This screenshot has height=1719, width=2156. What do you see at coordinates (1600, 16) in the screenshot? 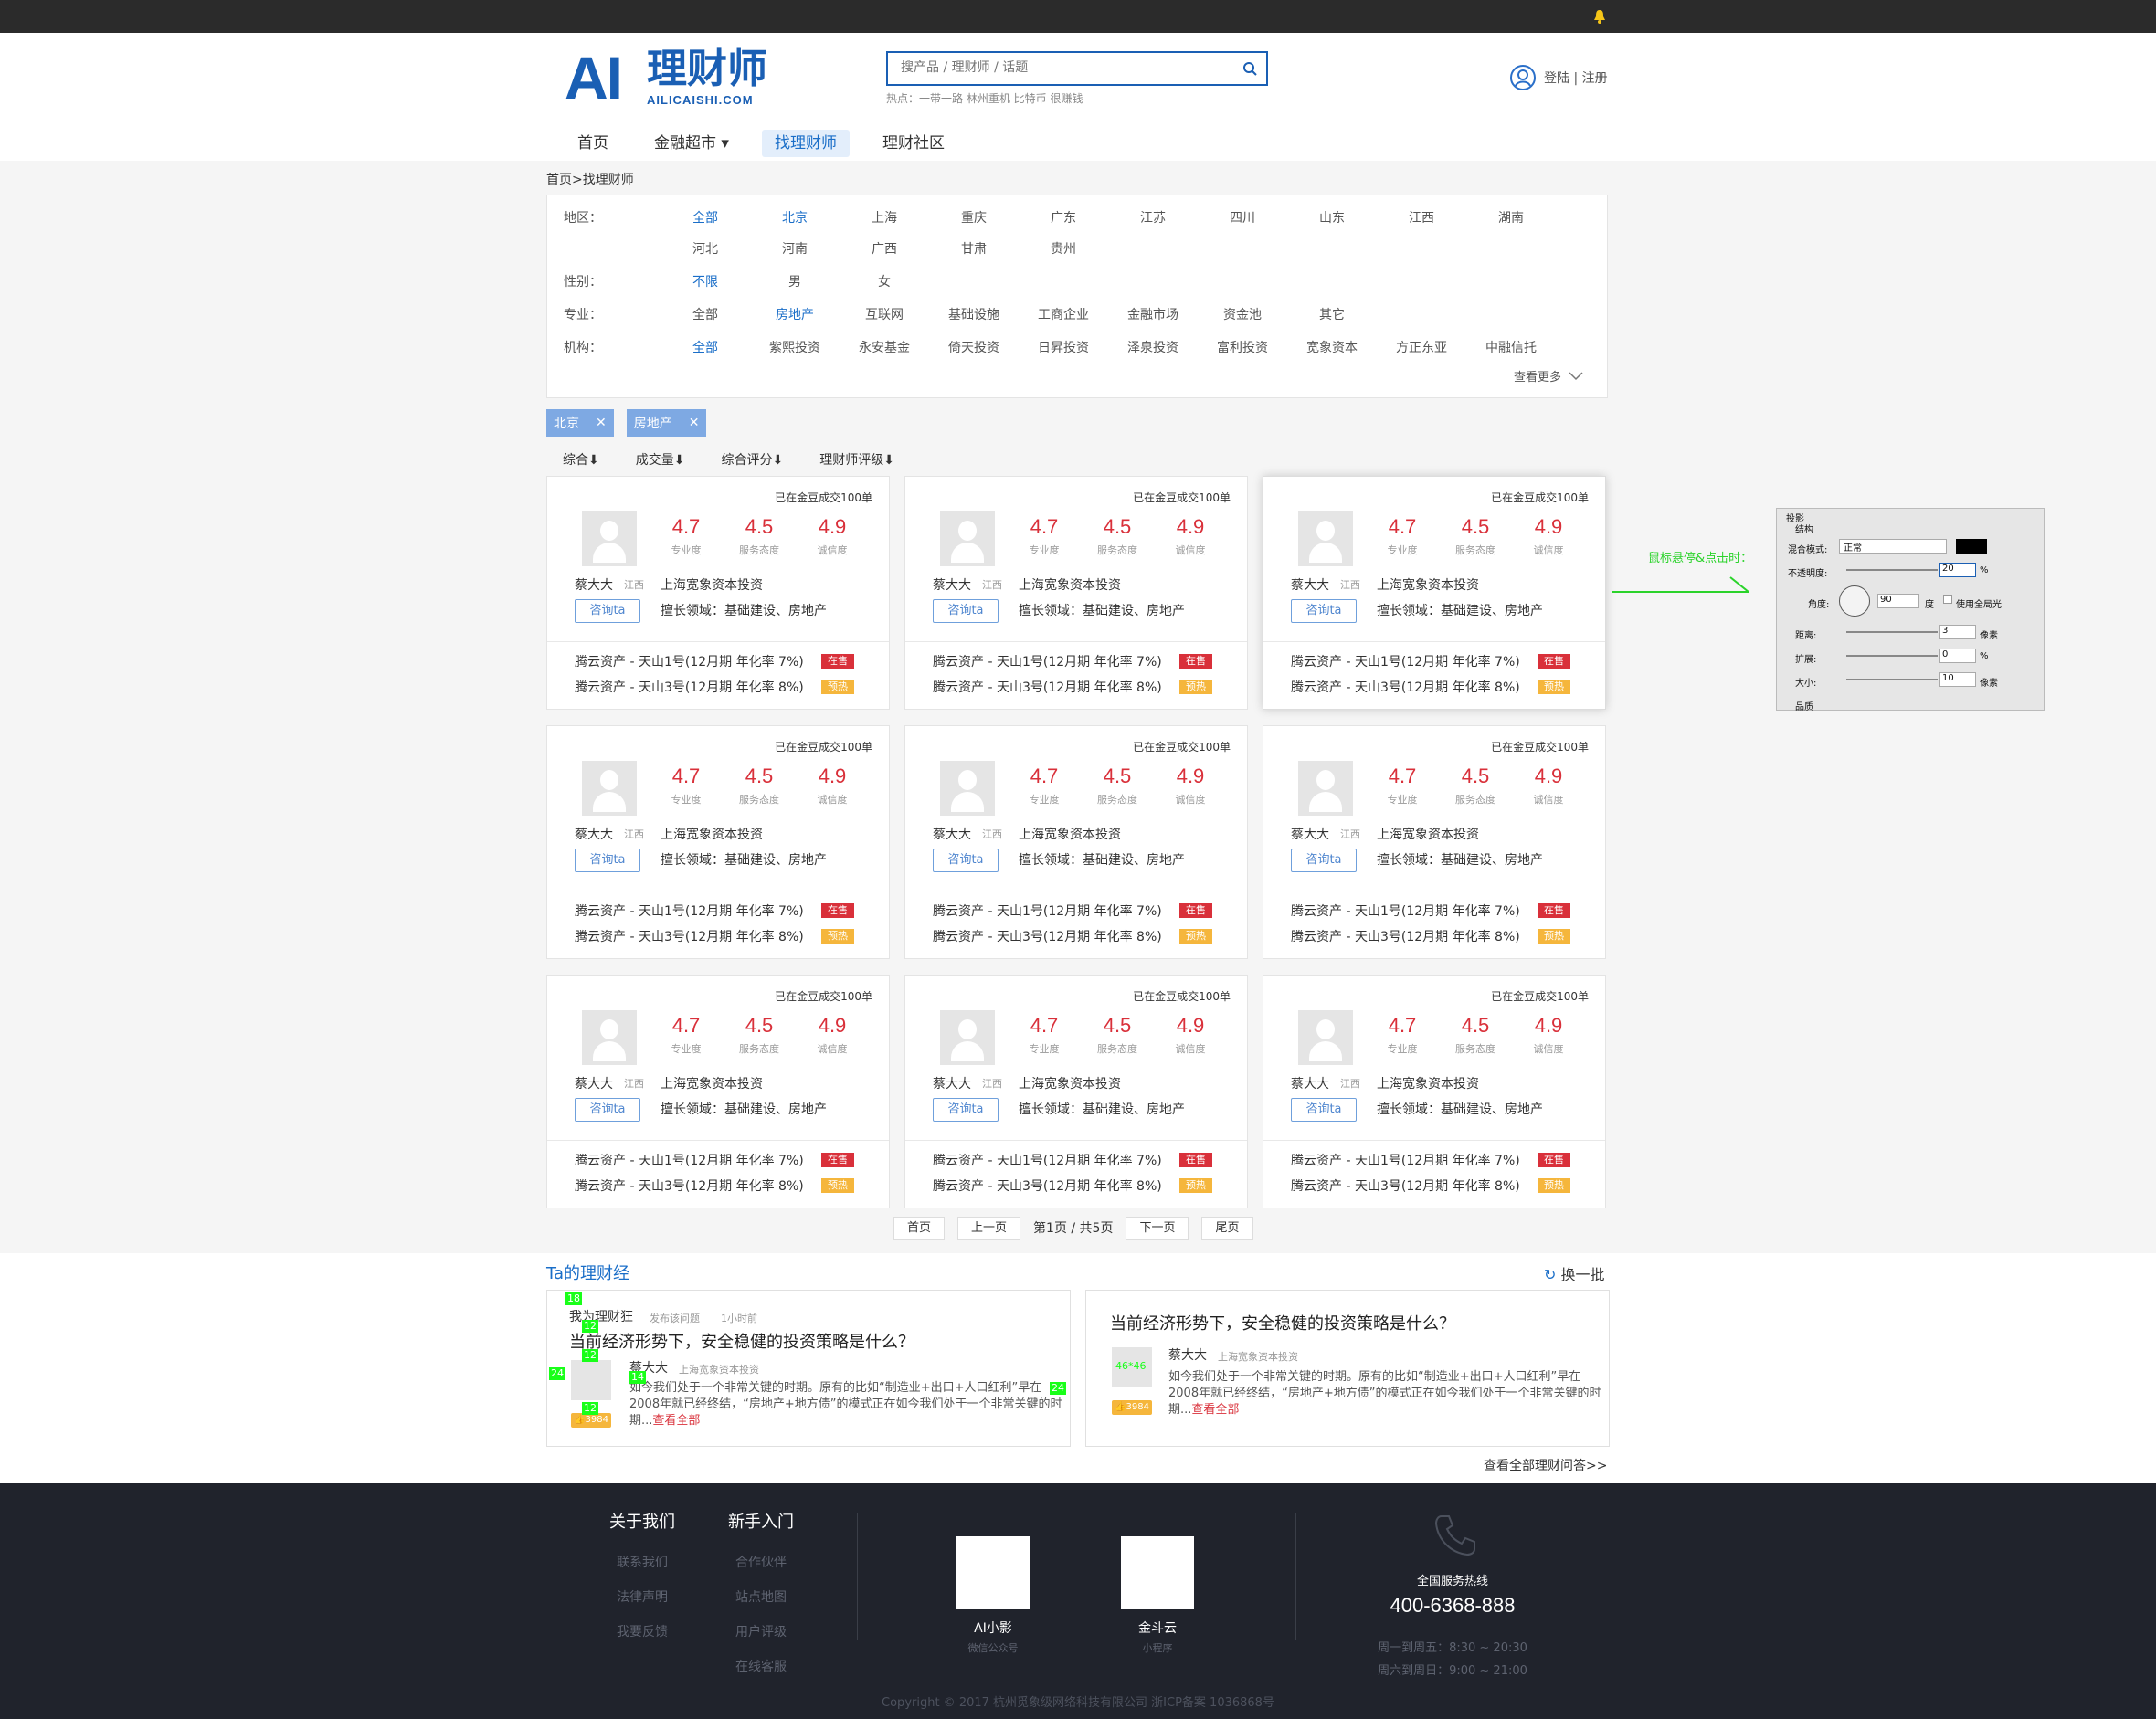
I see `bell-icon` at bounding box center [1600, 16].